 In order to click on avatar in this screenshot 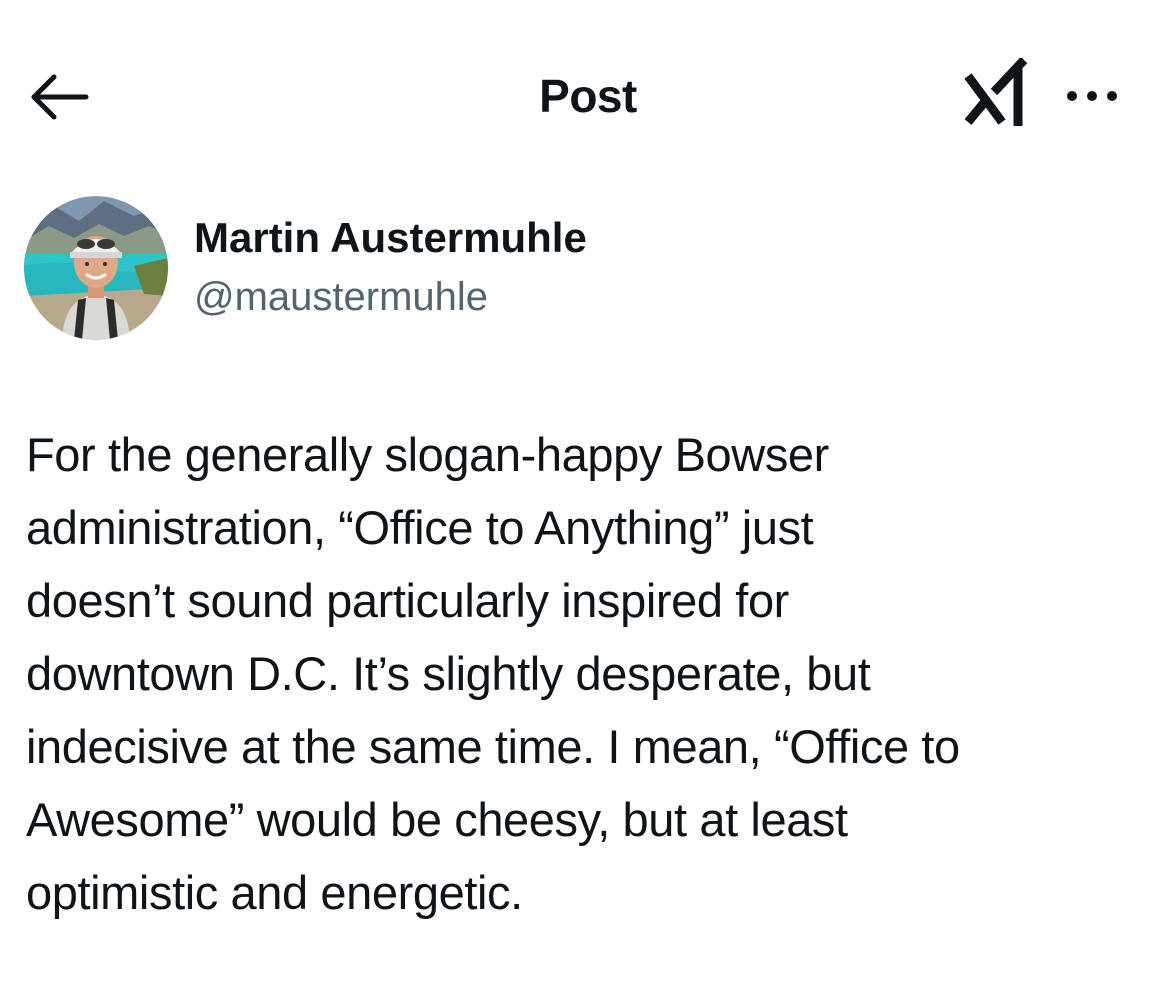, I will do `click(96, 268)`.